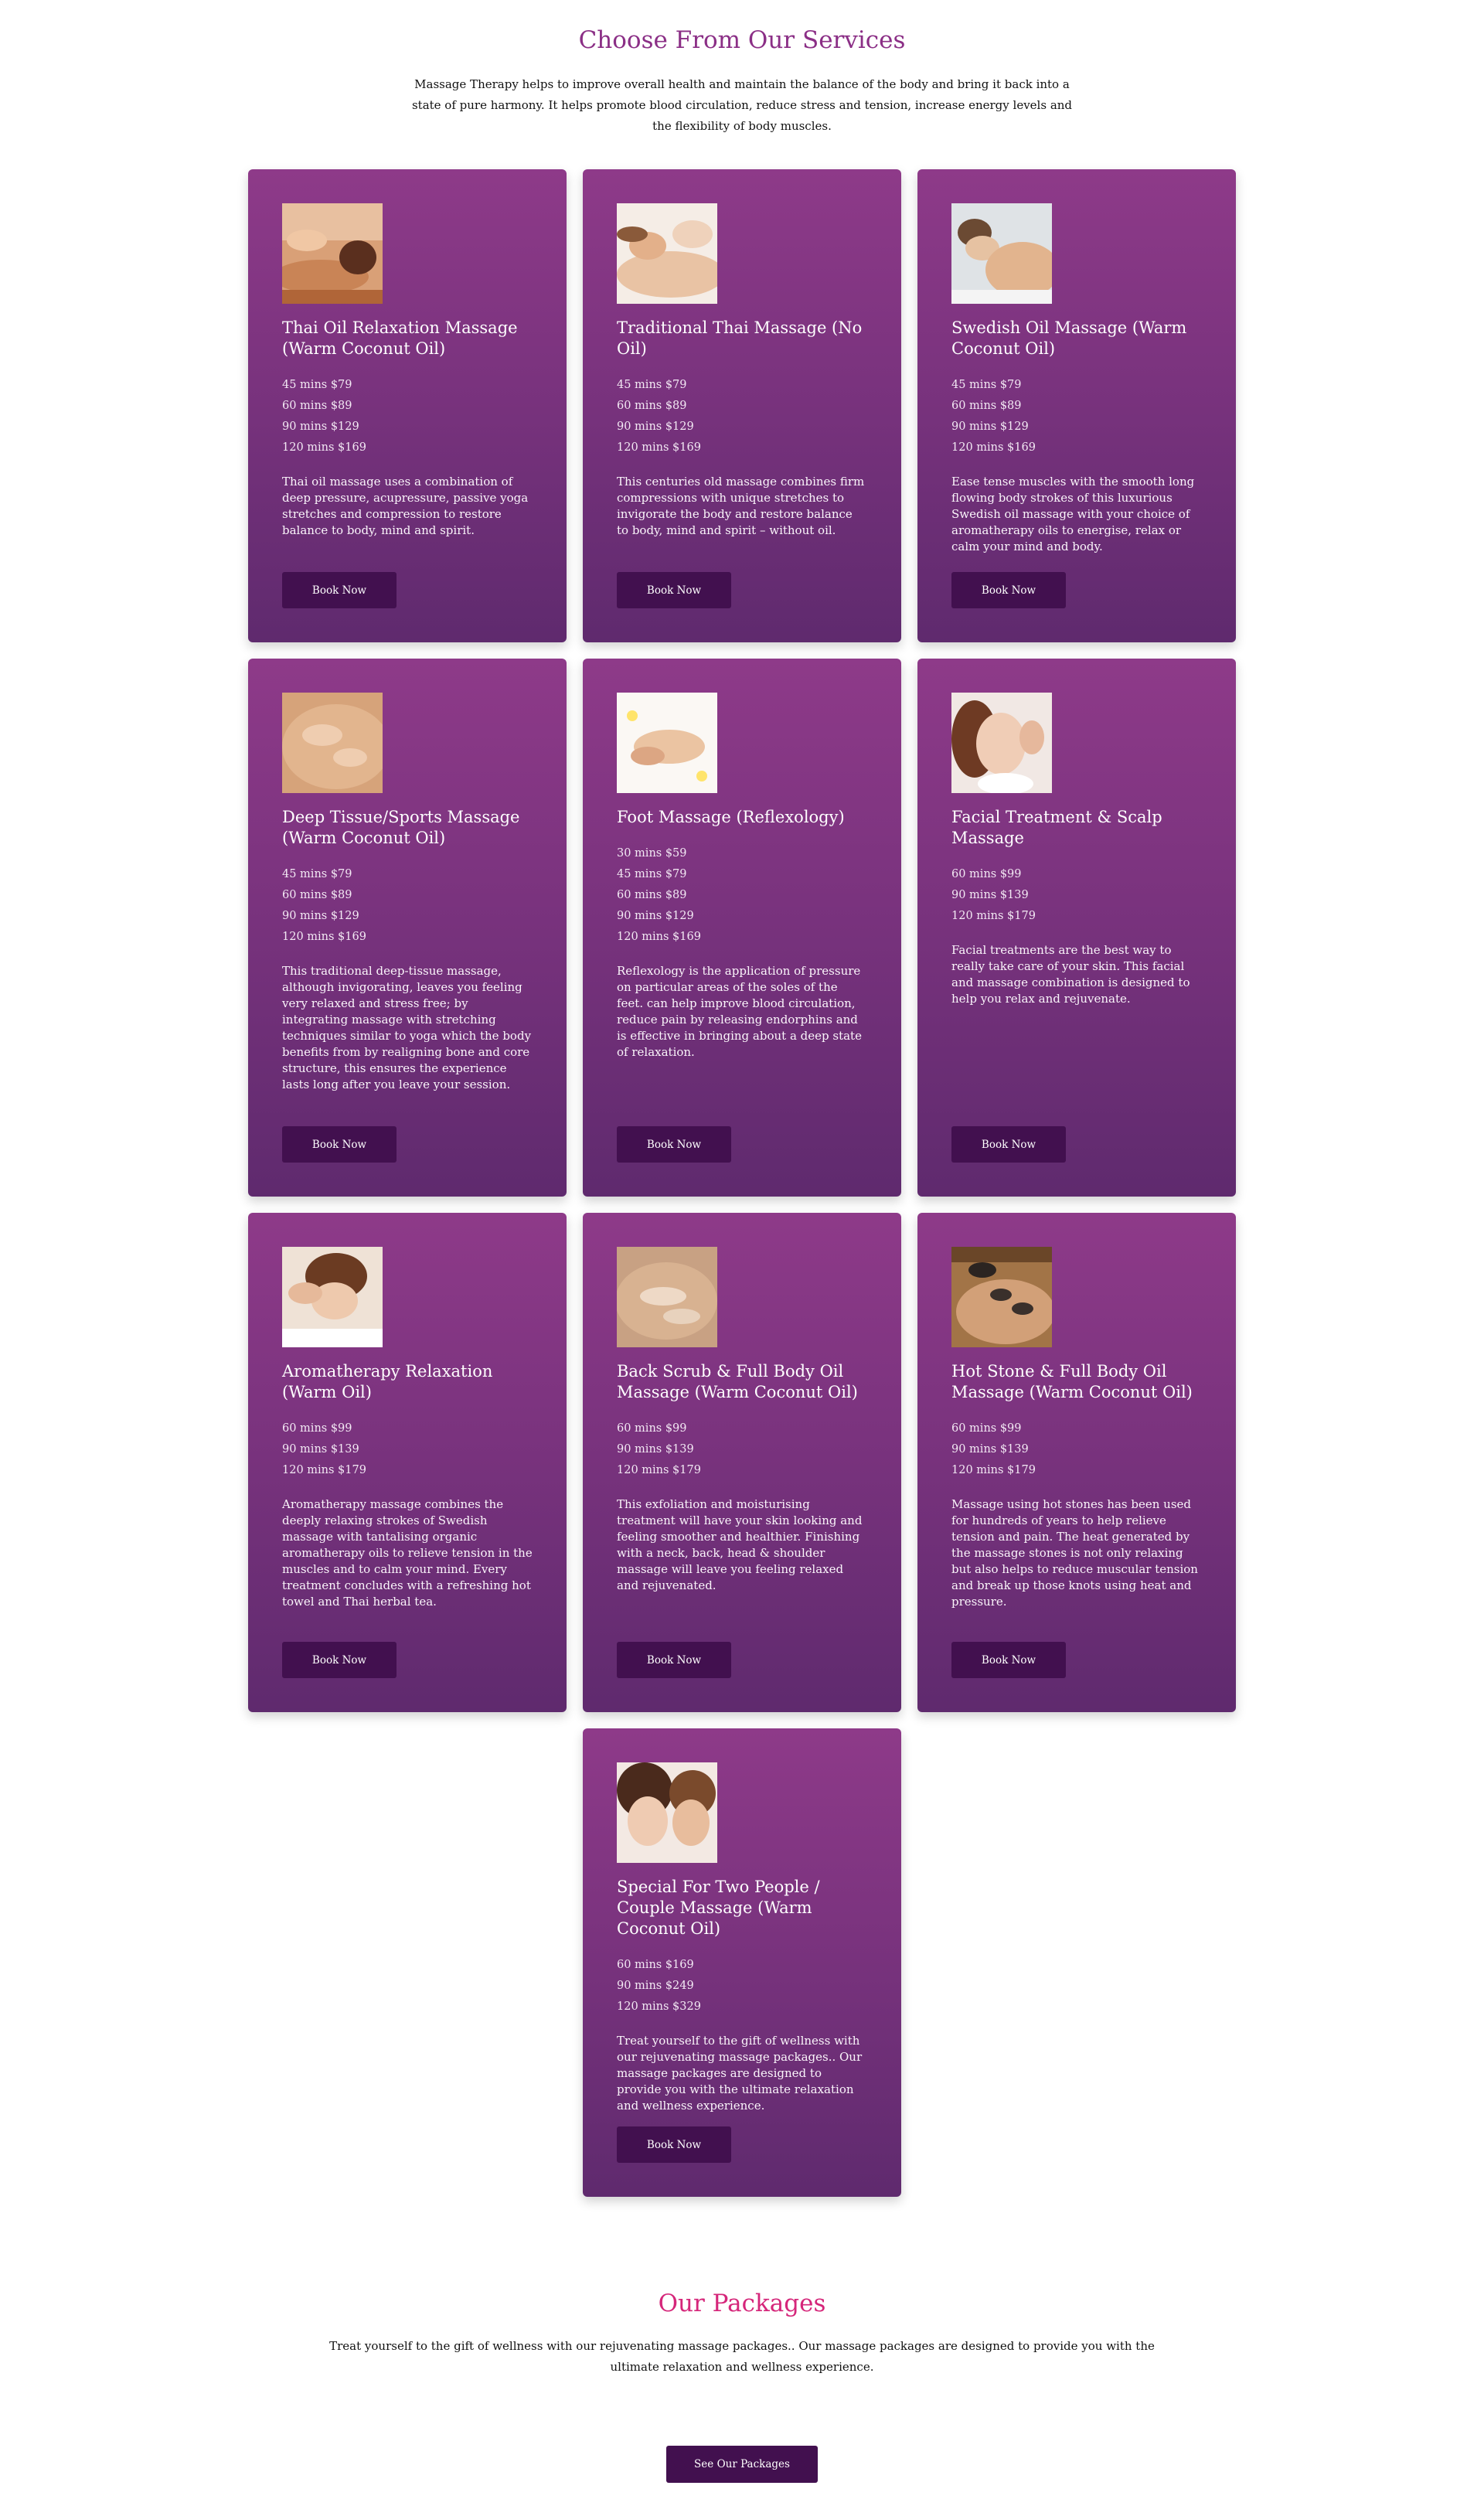 The height and width of the screenshot is (2506, 1484). What do you see at coordinates (667, 1812) in the screenshot?
I see `service-photo-couple` at bounding box center [667, 1812].